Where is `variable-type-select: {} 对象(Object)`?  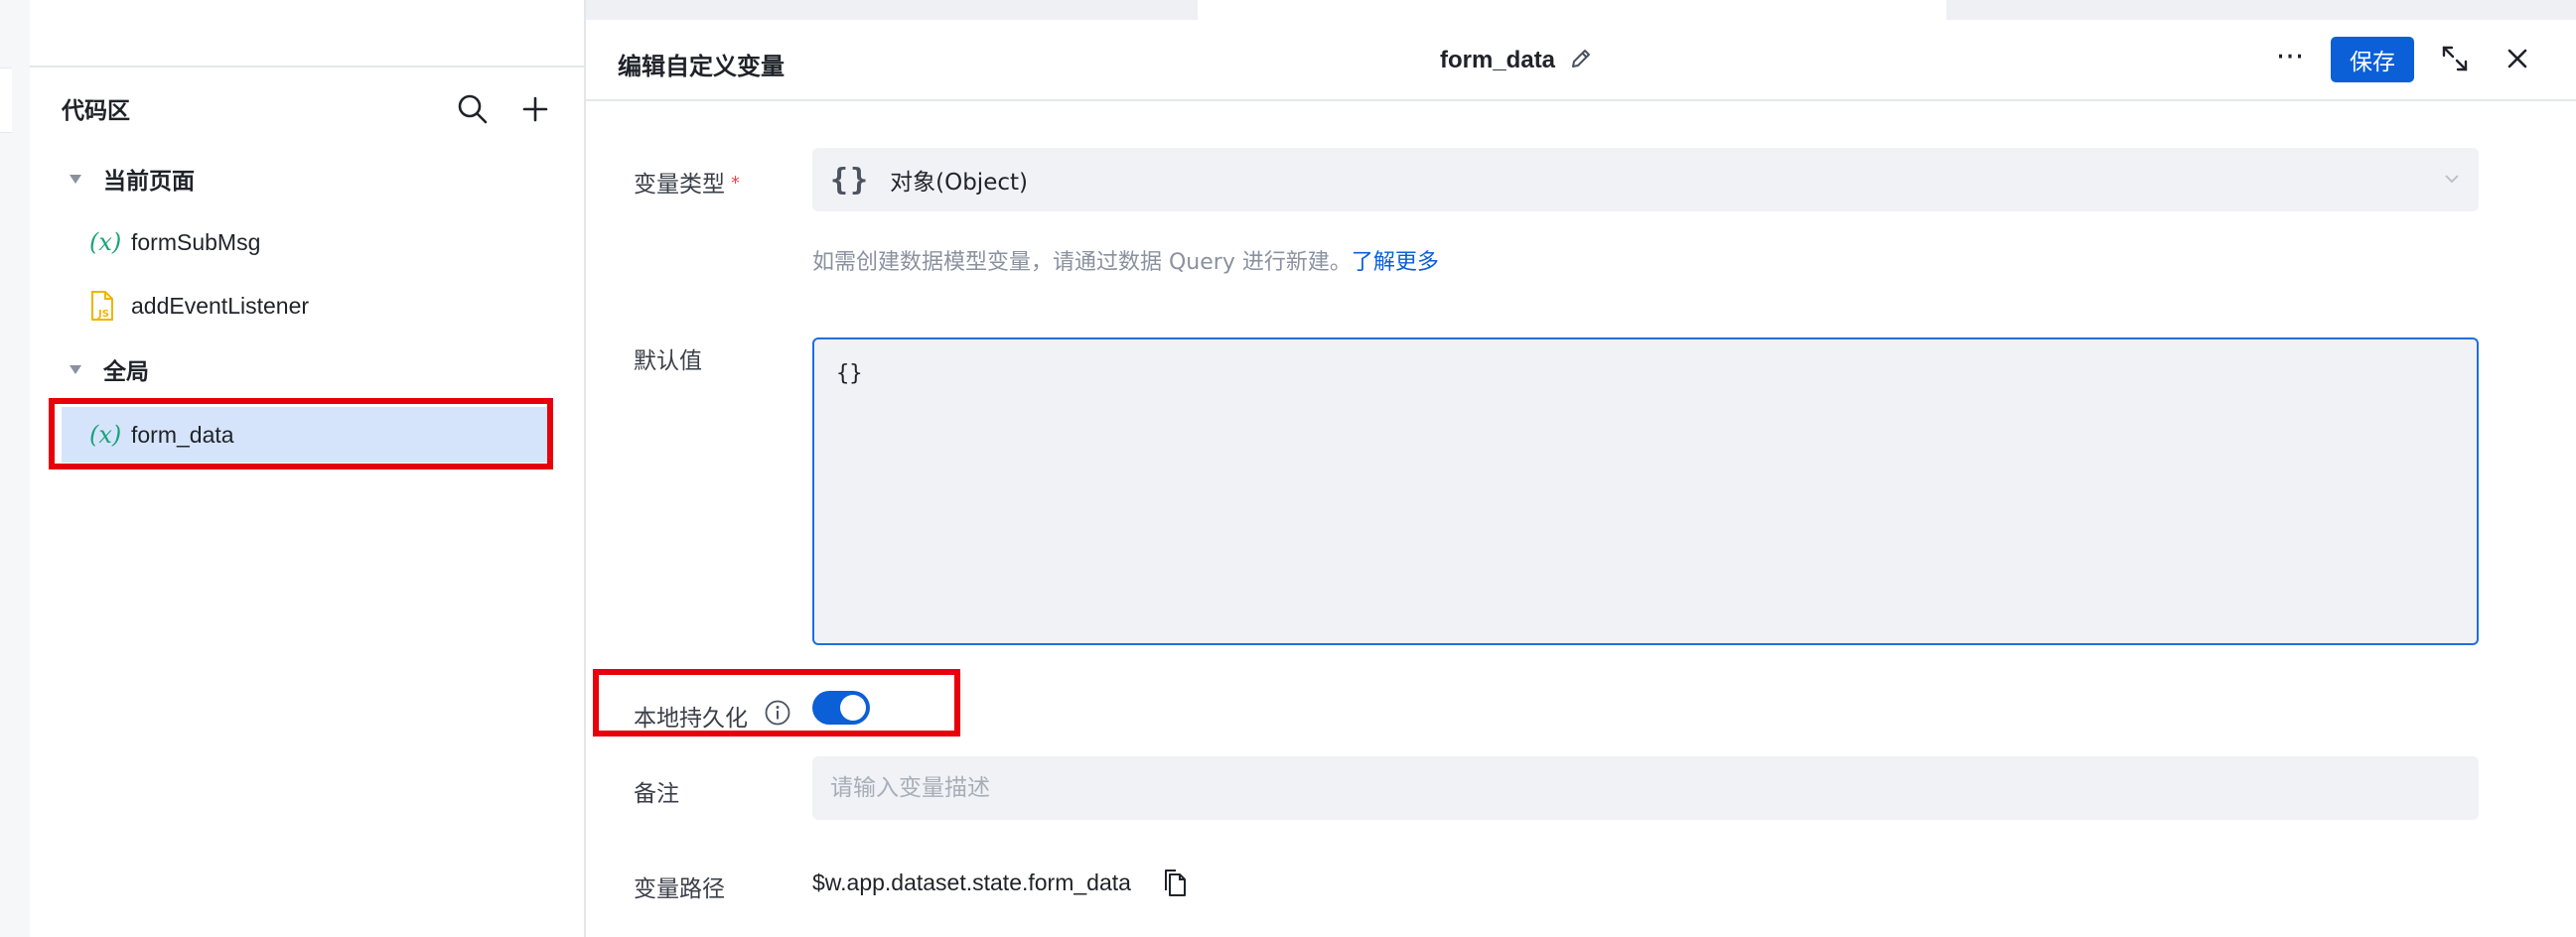 variable-type-select: {} 对象(Object) is located at coordinates (1646, 179).